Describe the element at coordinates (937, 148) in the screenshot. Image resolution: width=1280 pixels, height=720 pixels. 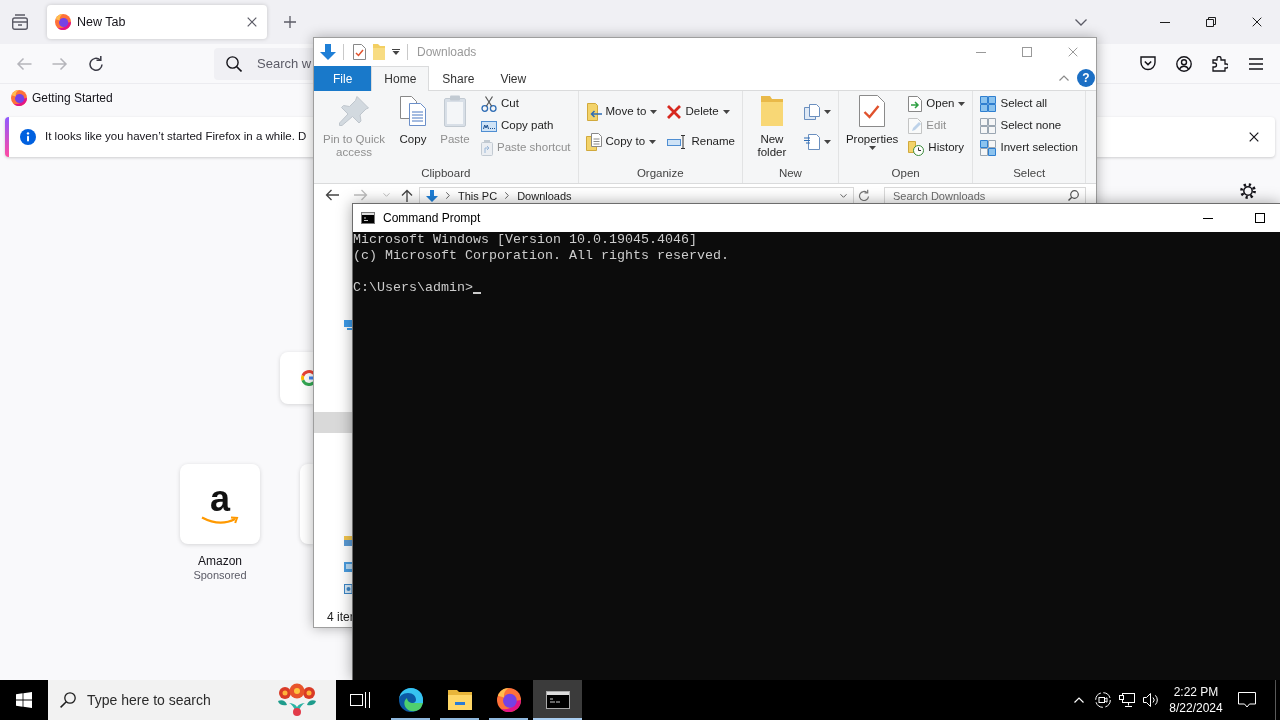
I see `ribbon-button: History` at that location.